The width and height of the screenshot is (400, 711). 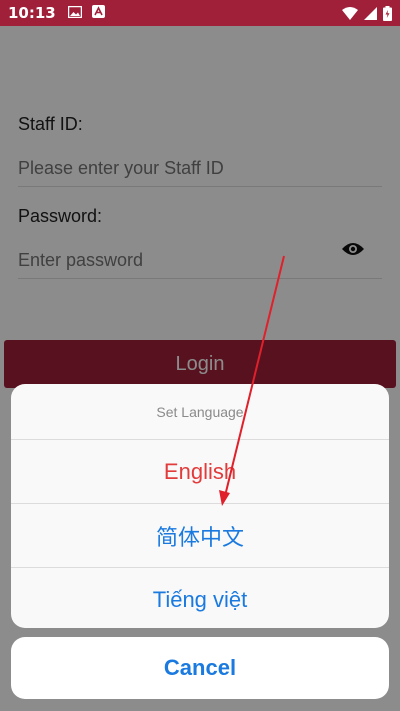 I want to click on language-option-english: English, so click(x=200, y=472).